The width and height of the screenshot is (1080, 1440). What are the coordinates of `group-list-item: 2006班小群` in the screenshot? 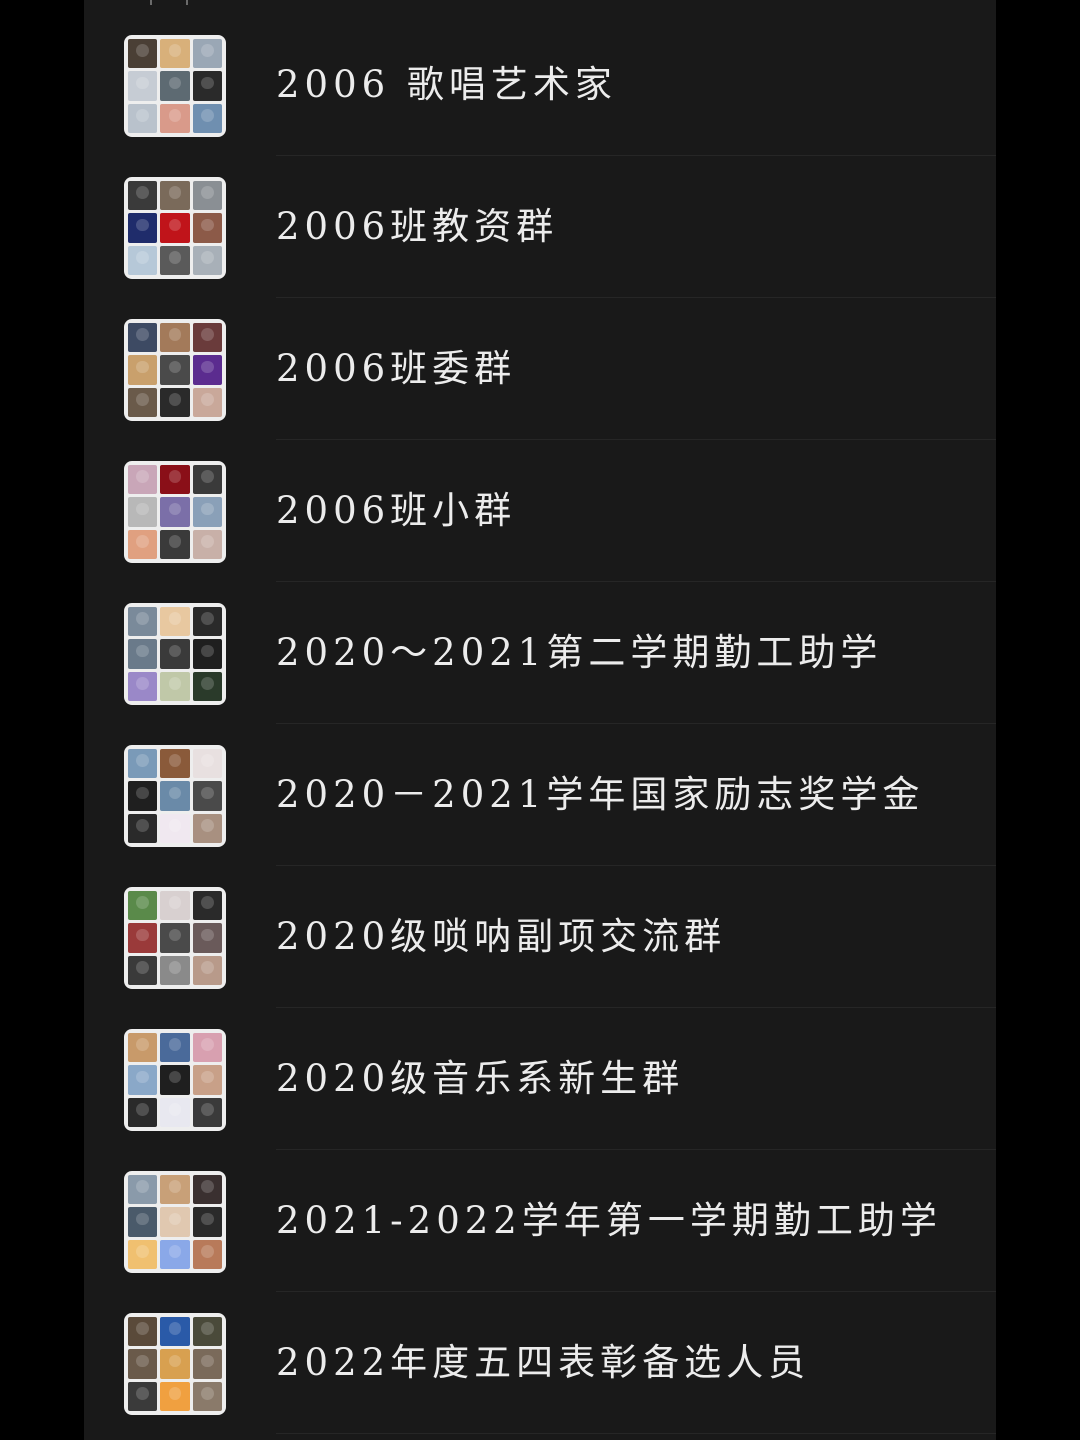 It's located at (540, 511).